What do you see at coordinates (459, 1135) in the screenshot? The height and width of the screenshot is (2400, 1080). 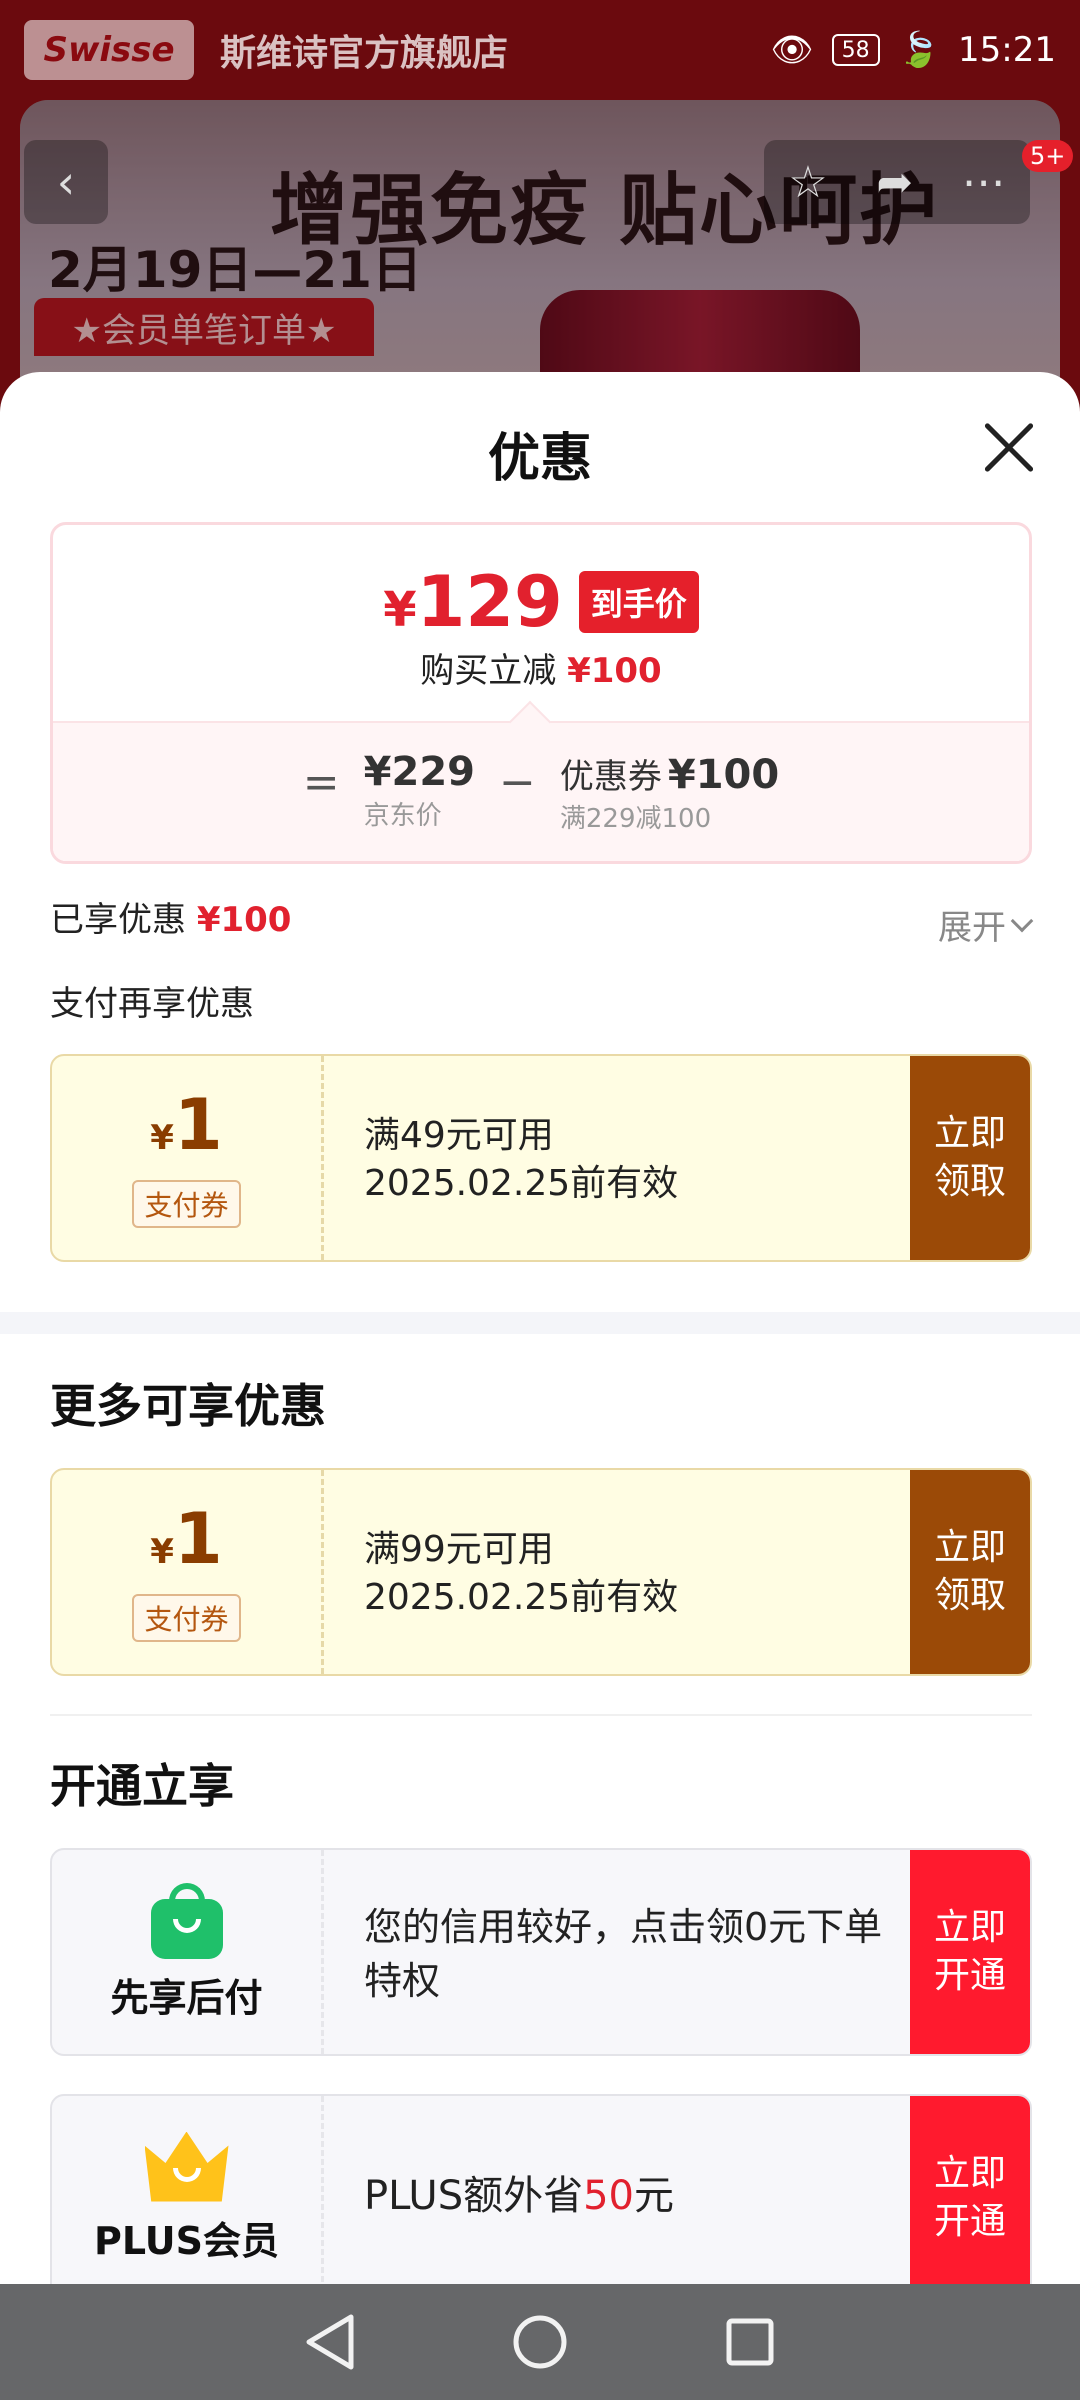 I see `coupon-condition: 满49元可用` at bounding box center [459, 1135].